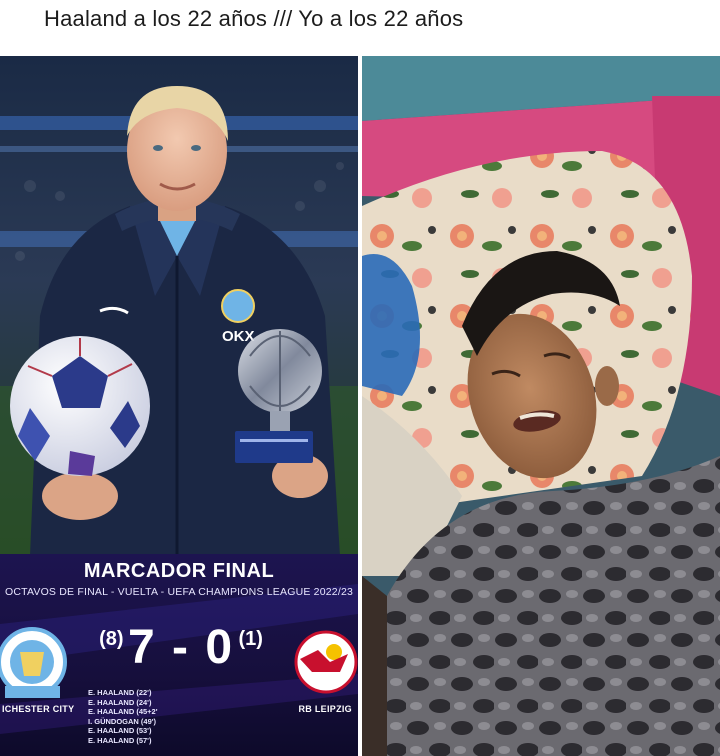 The image size is (720, 756). What do you see at coordinates (325, 709) in the screenshot?
I see `away-team-name: RB LEIPZIG` at bounding box center [325, 709].